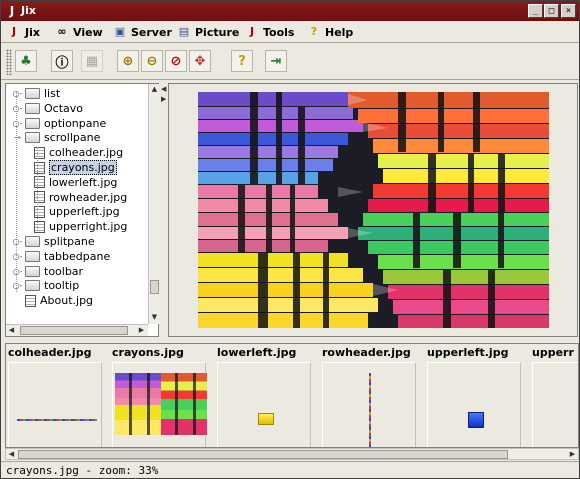  What do you see at coordinates (78, 32) in the screenshot?
I see `menu-view: ∞ View` at bounding box center [78, 32].